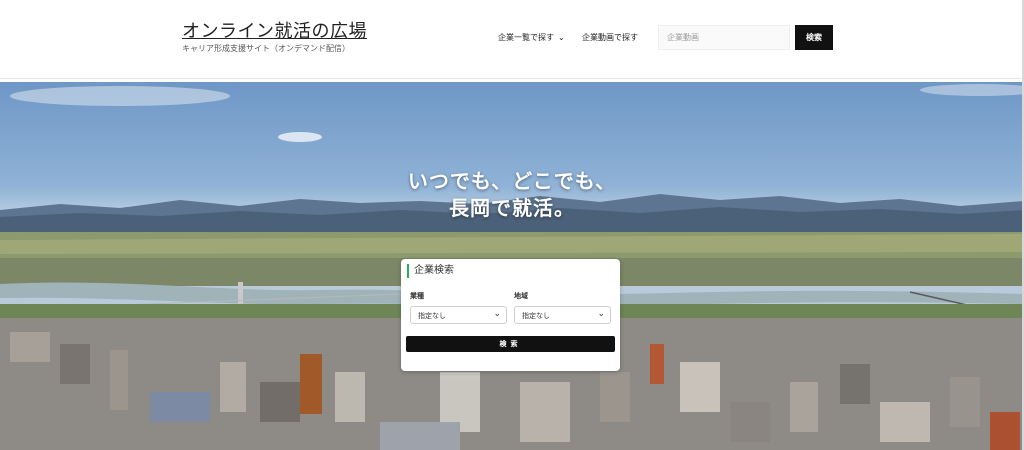 The height and width of the screenshot is (450, 1024). Describe the element at coordinates (266, 48) in the screenshot. I see `site-subtitle: キャリア形成支援サイト（オンデマンド配信）` at that location.